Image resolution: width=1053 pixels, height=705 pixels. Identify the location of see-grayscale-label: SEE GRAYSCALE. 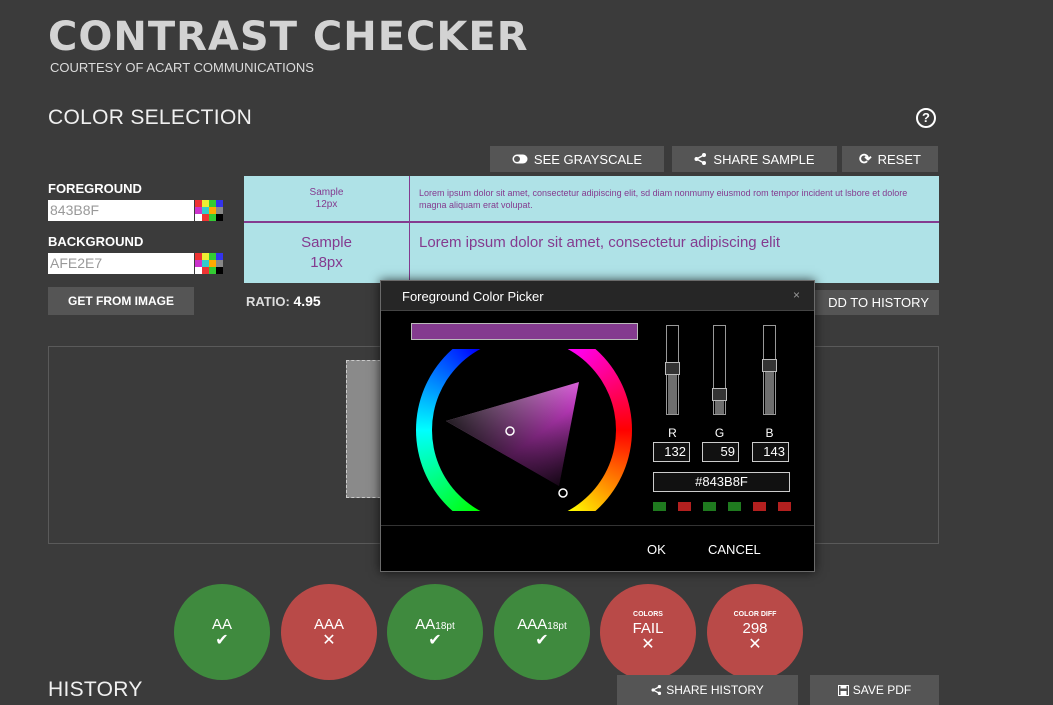
(588, 159).